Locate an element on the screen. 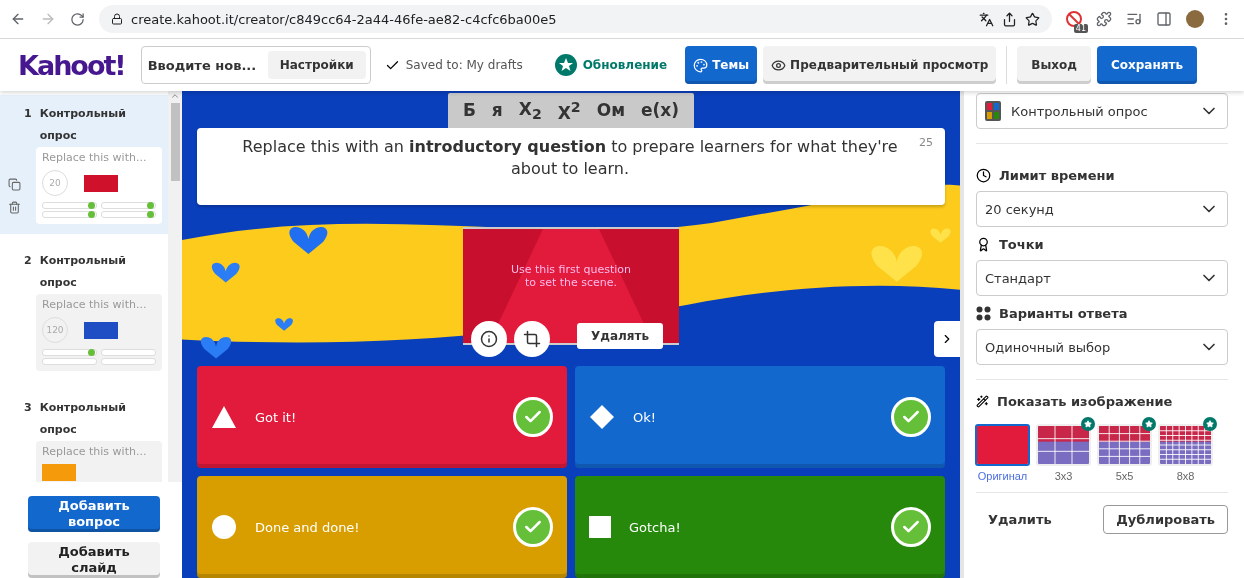 The width and height of the screenshot is (1244, 578). setting-select: Одиночный выбор is located at coordinates (1102, 347).